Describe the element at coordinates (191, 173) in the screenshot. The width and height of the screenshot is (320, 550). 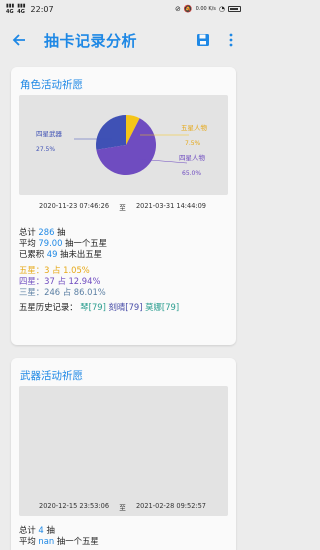
I see `value-four-star-character: 65.0%` at that location.